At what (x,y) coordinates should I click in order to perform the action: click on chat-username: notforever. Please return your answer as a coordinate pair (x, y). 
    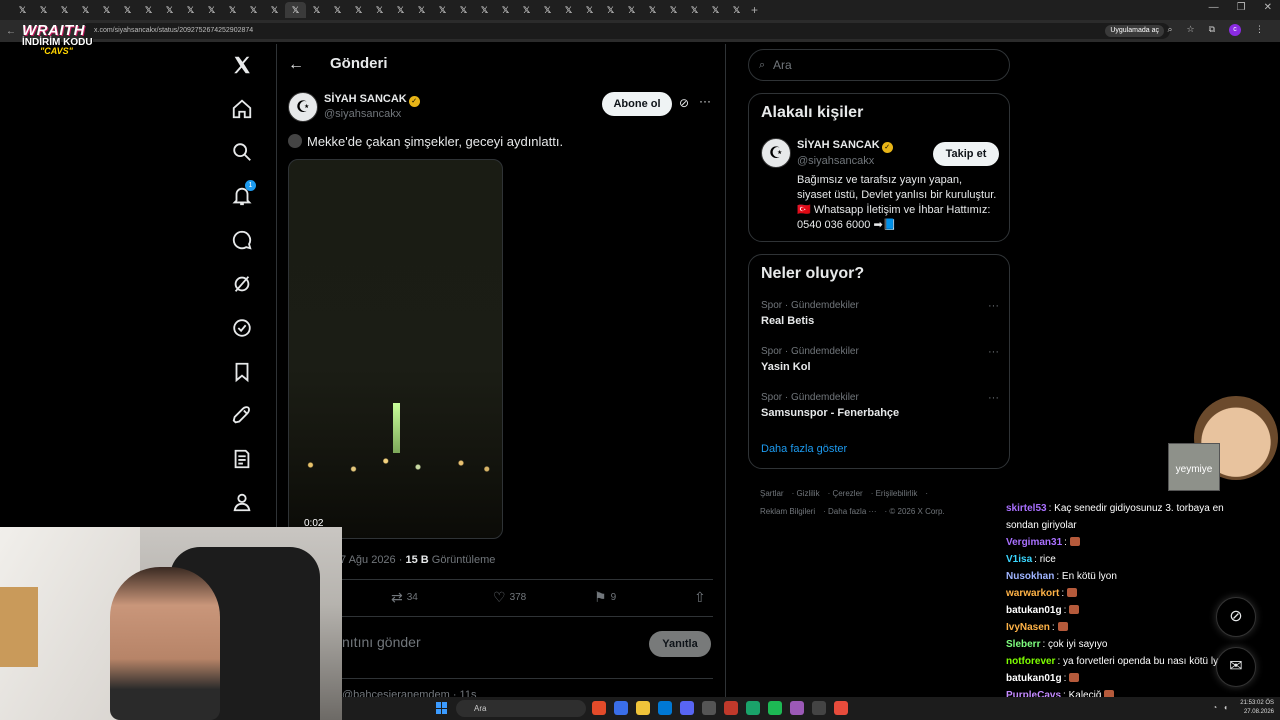
    Looking at the image, I should click on (1030, 661).